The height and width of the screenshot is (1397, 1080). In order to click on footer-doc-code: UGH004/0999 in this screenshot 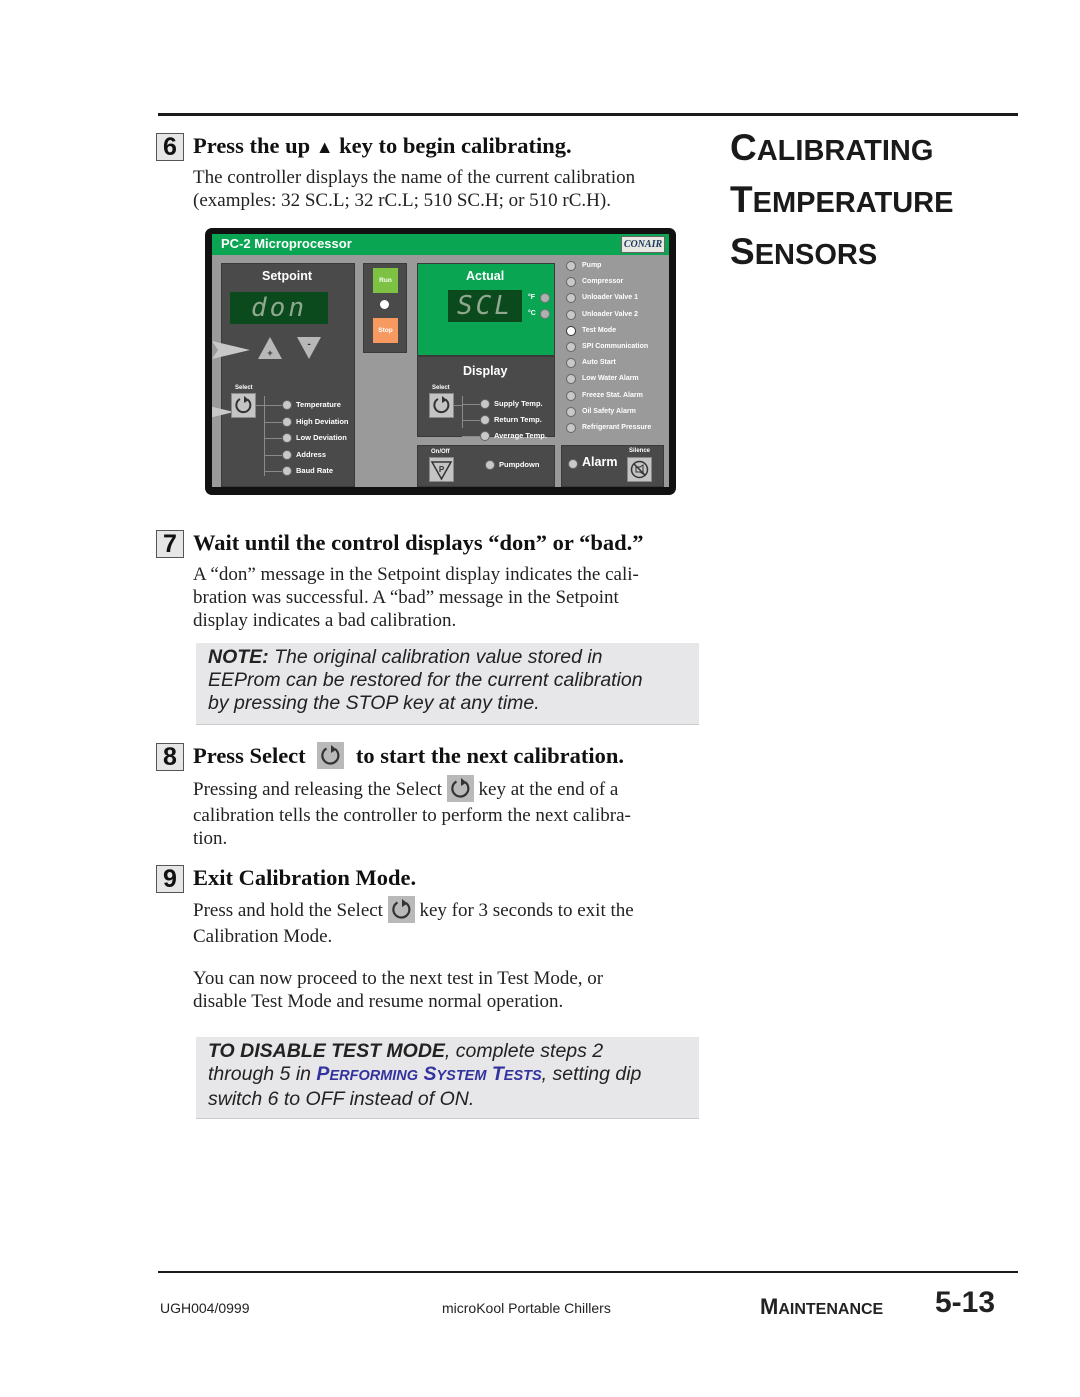, I will do `click(205, 1308)`.